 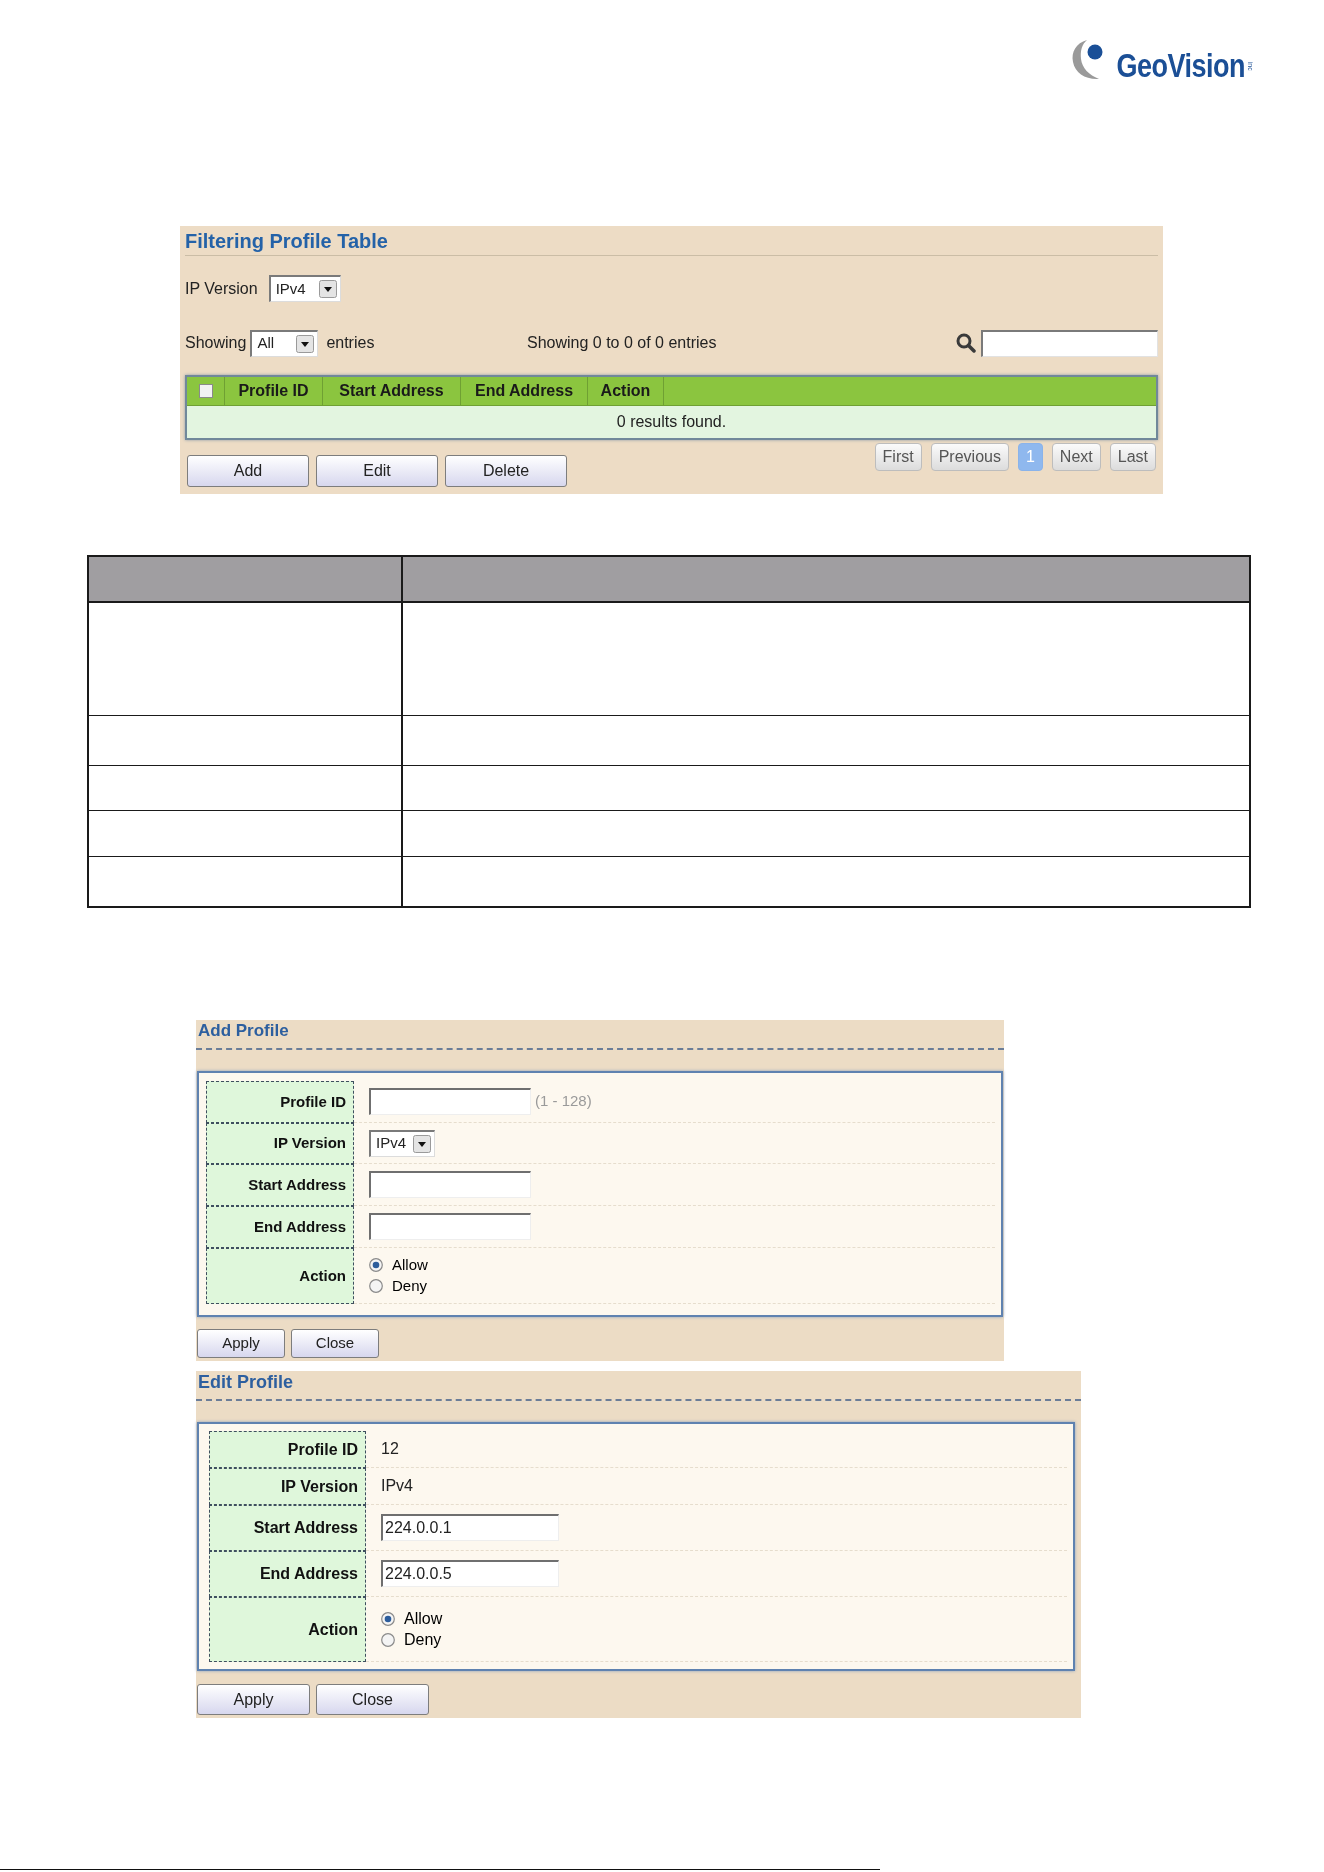 I want to click on page-button: First, so click(x=898, y=457).